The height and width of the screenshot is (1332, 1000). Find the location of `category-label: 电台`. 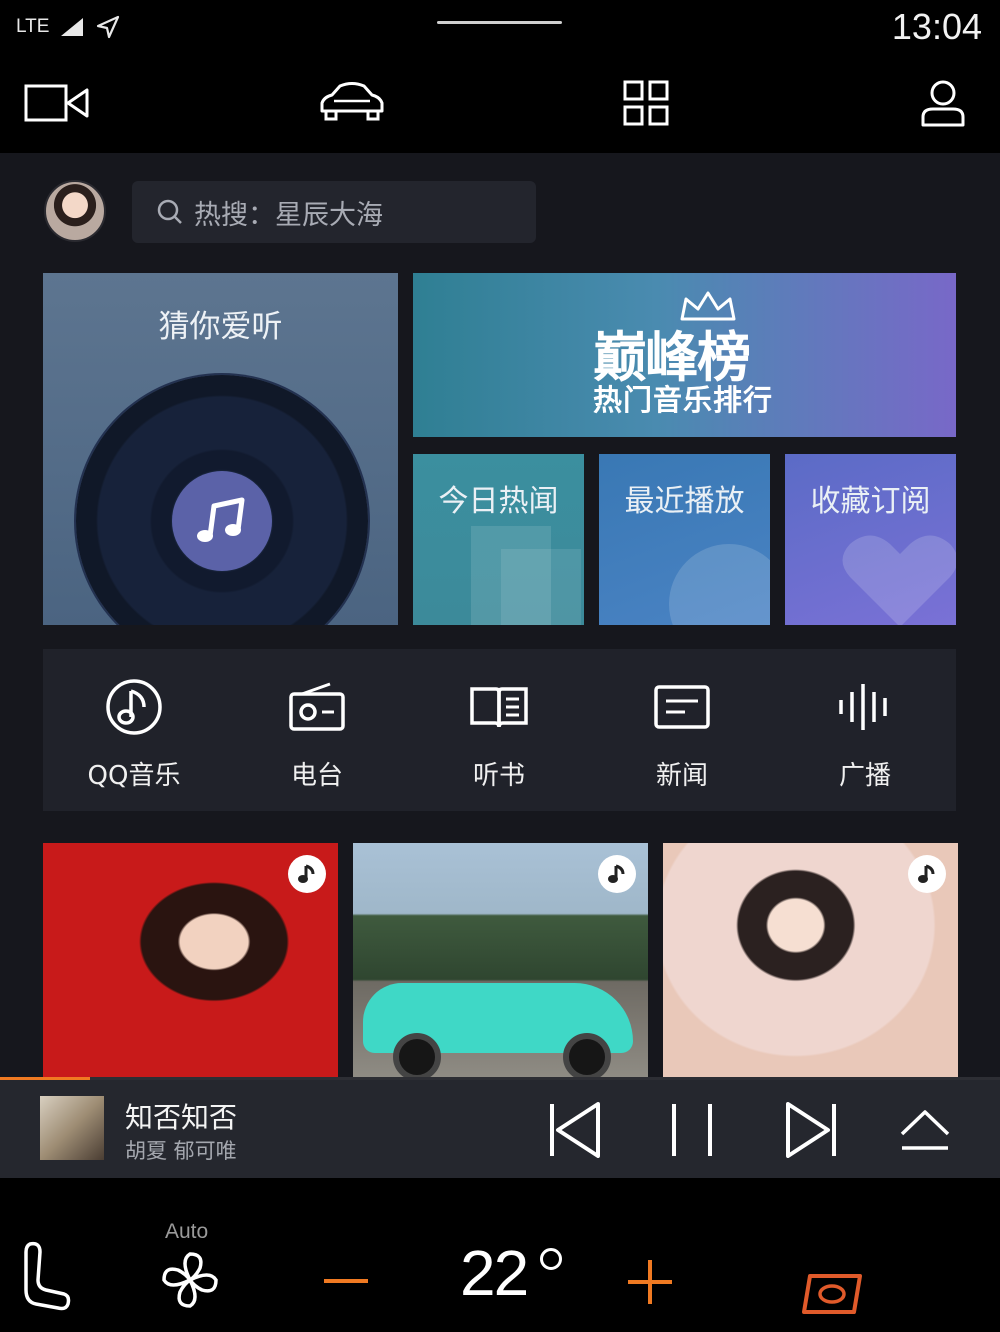

category-label: 电台 is located at coordinates (316, 776).